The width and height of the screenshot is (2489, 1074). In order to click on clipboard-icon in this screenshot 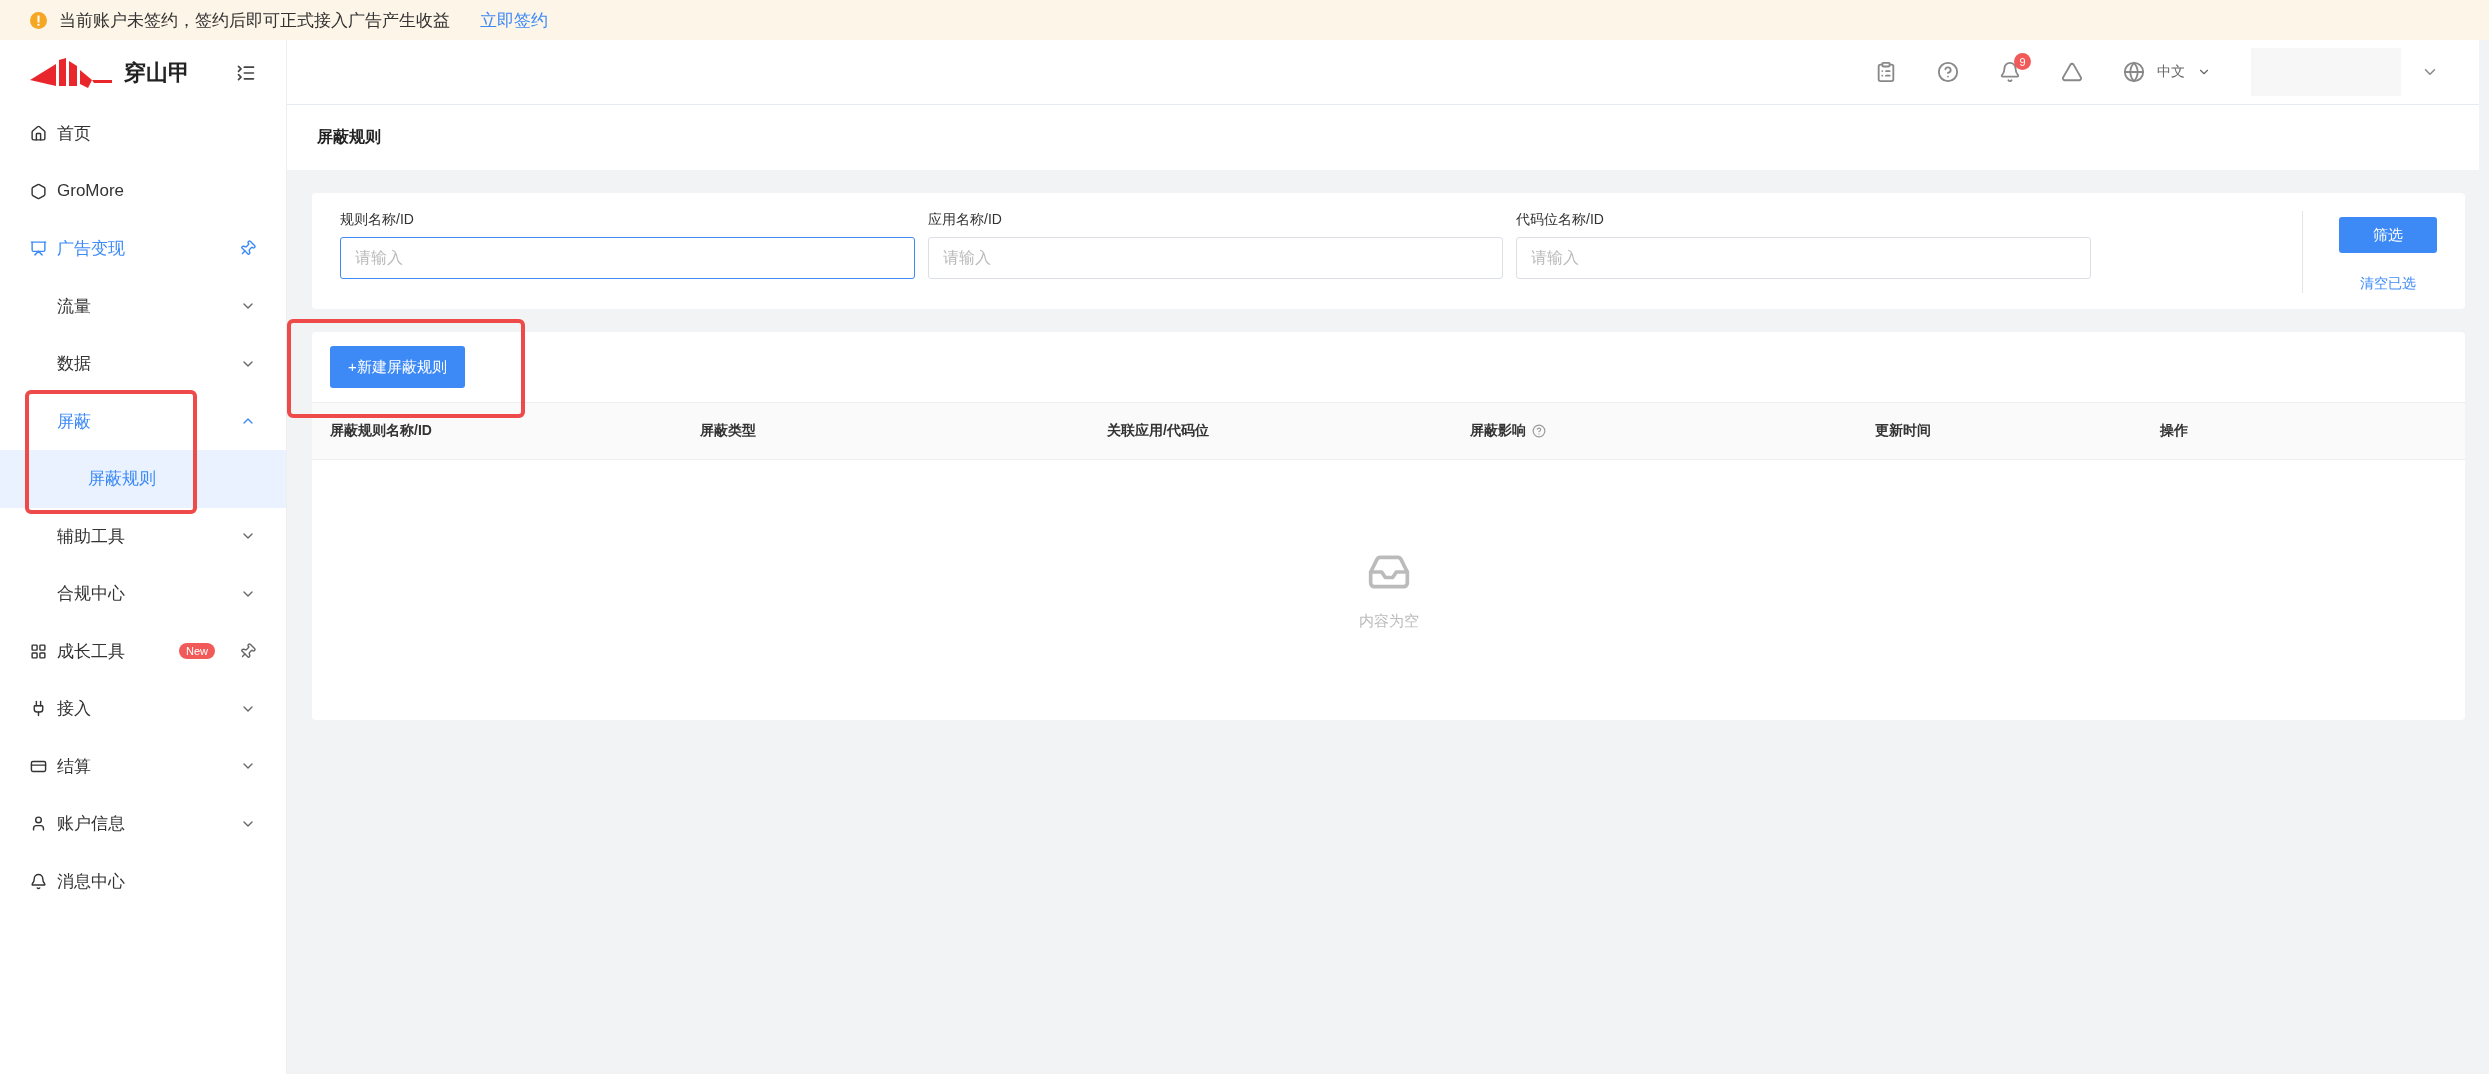, I will do `click(1886, 72)`.